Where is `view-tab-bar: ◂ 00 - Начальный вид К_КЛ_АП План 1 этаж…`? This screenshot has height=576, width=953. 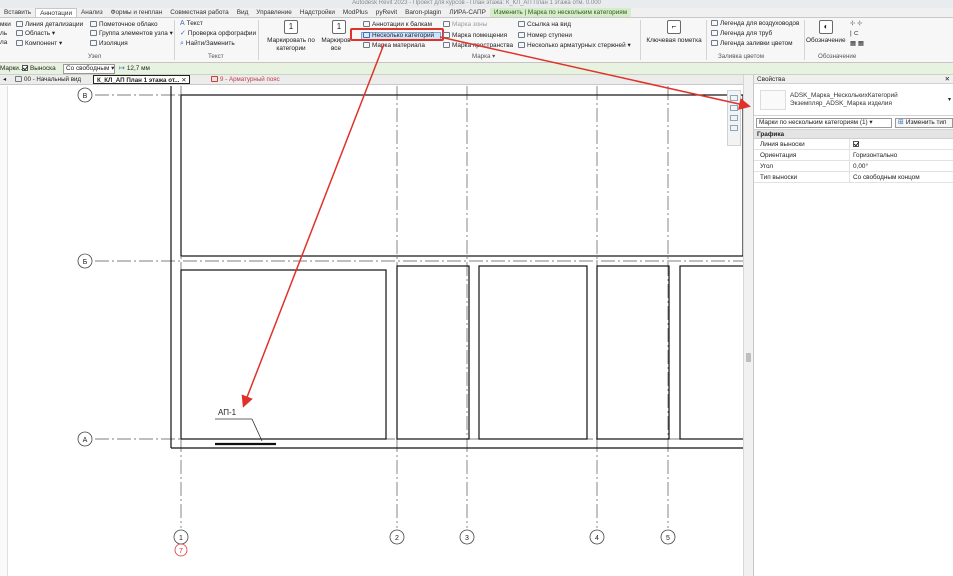
view-tab-bar: ◂ 00 - Начальный вид К_КЛ_АП План 1 этаж… is located at coordinates (371, 80).